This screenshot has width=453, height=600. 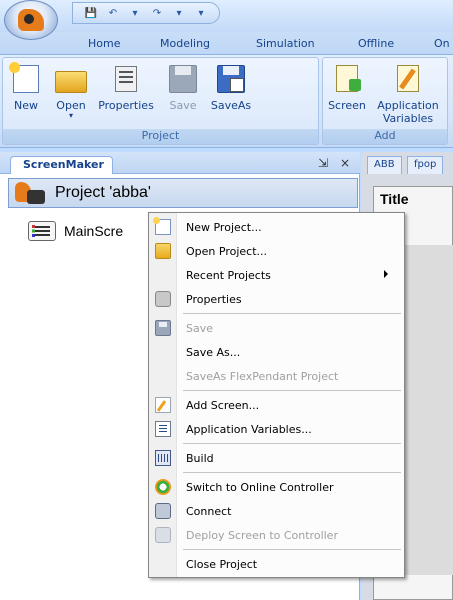 What do you see at coordinates (231, 79) in the screenshot?
I see `save-as-icon` at bounding box center [231, 79].